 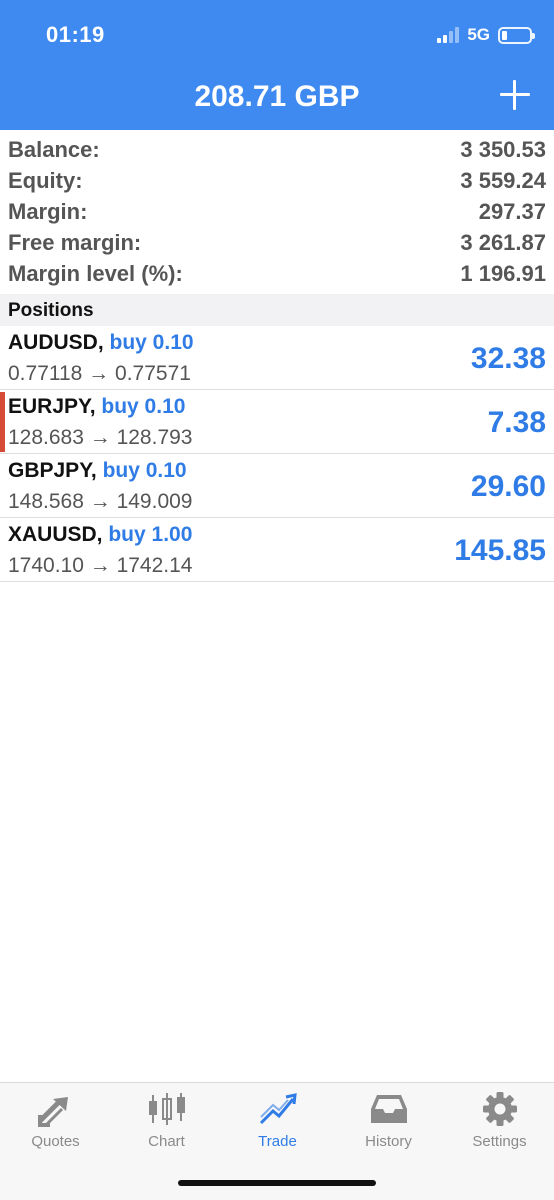 I want to click on tab-label: Settings, so click(x=499, y=1141).